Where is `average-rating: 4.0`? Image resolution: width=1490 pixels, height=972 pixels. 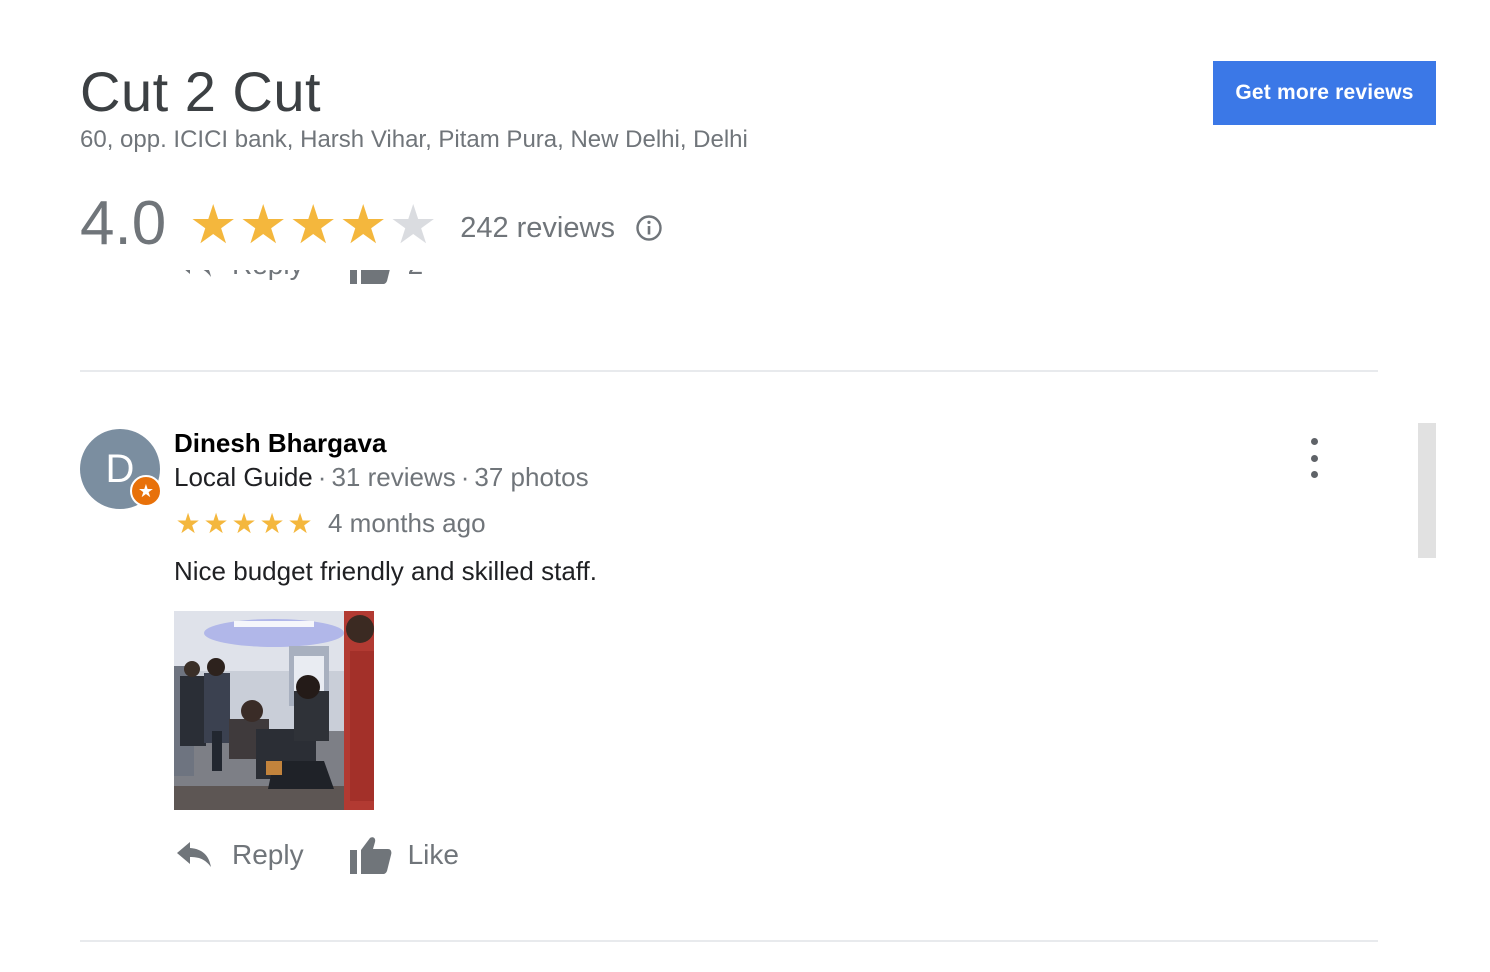 average-rating: 4.0 is located at coordinates (123, 223).